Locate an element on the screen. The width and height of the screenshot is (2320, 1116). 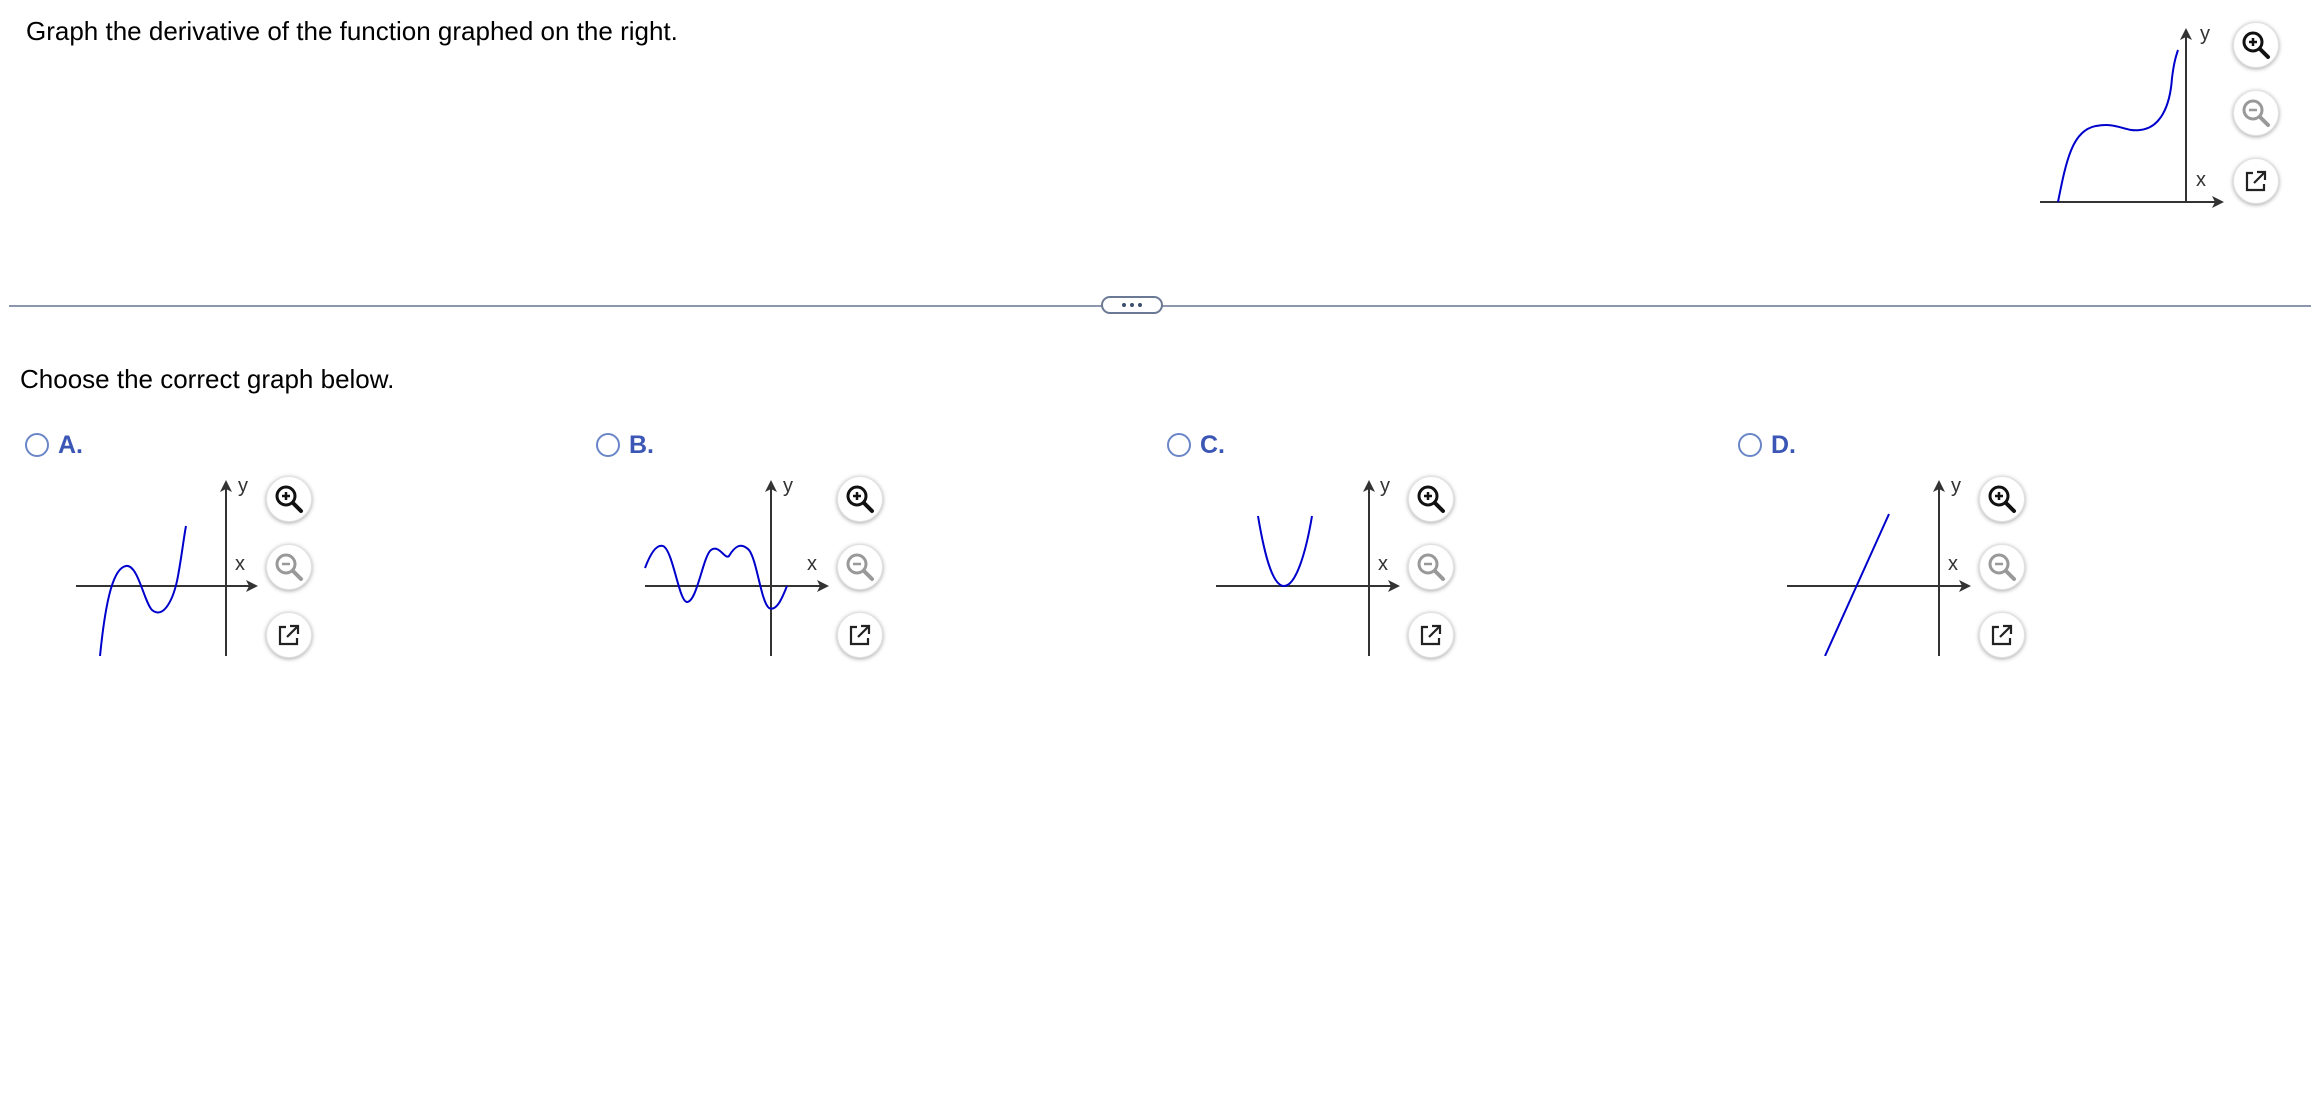
choice-a: A. y x is located at coordinates (260, 548).